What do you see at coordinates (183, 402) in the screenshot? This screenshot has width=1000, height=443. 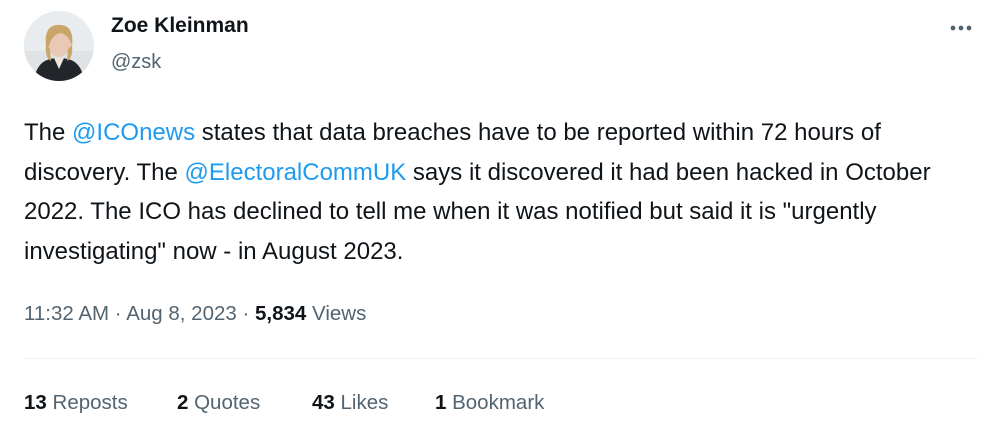 I see `quotes-count: 2` at bounding box center [183, 402].